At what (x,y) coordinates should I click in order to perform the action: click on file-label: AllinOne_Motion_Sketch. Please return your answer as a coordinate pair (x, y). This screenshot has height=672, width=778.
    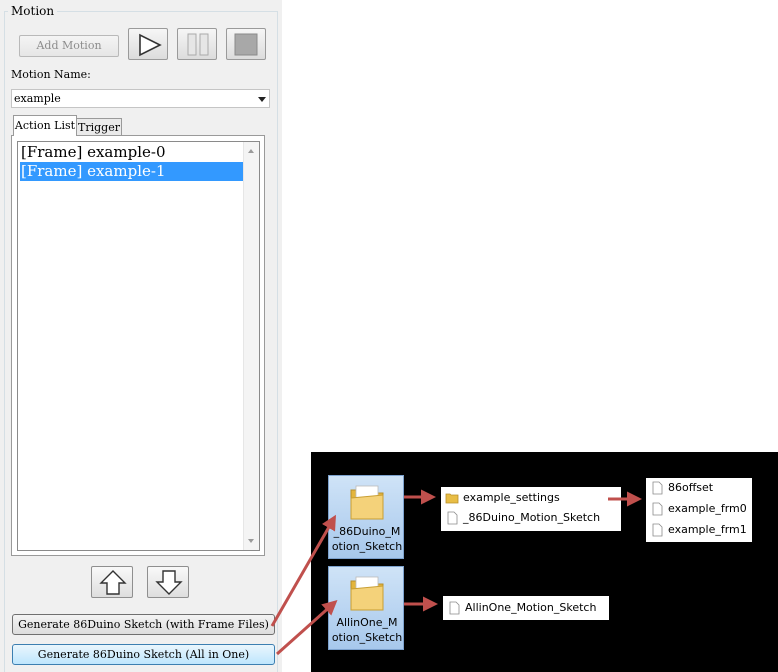
    Looking at the image, I should click on (531, 607).